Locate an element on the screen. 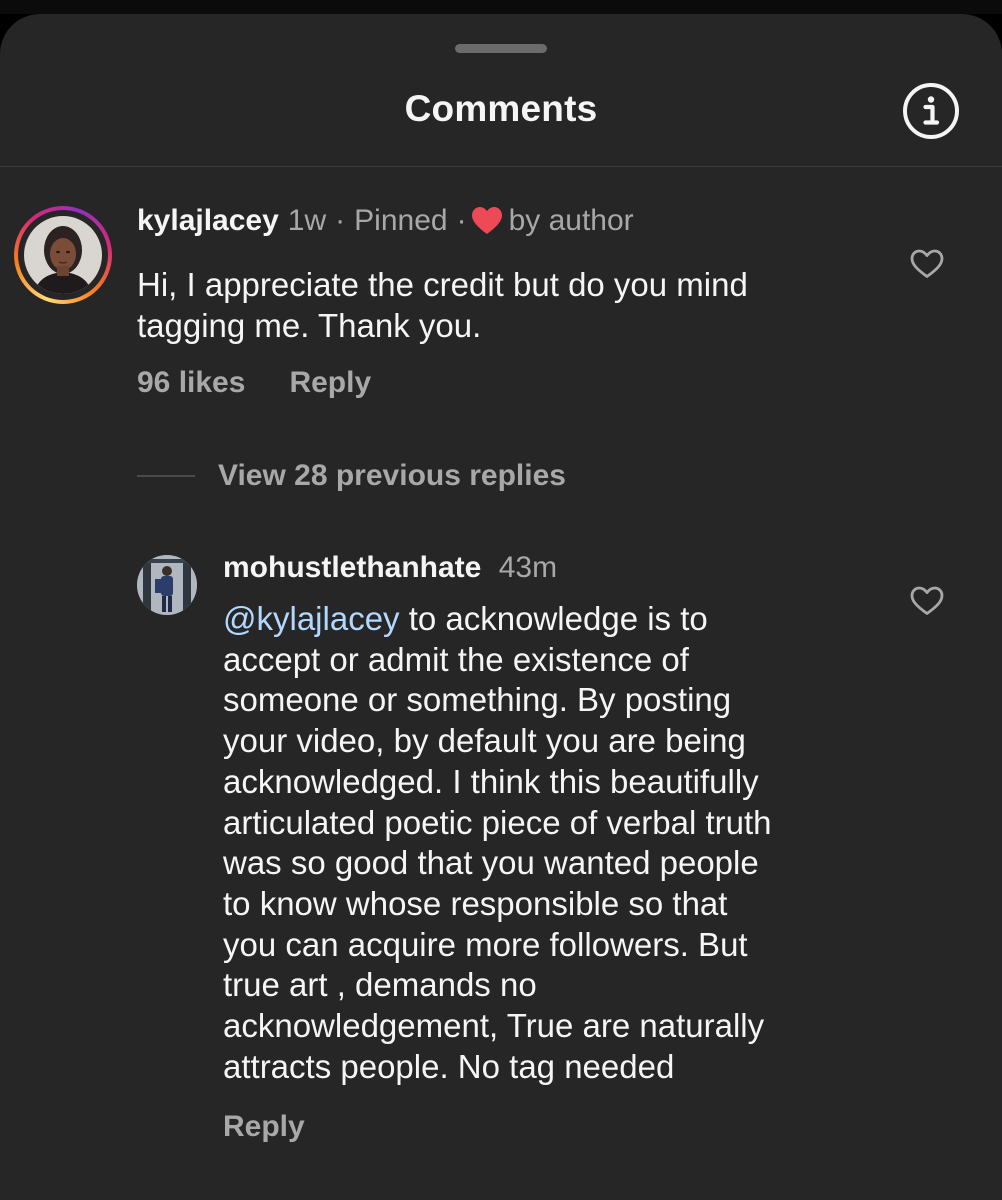 Image resolution: width=1002 pixels, height=1200 pixels. author-heart-icon is located at coordinates (486, 220).